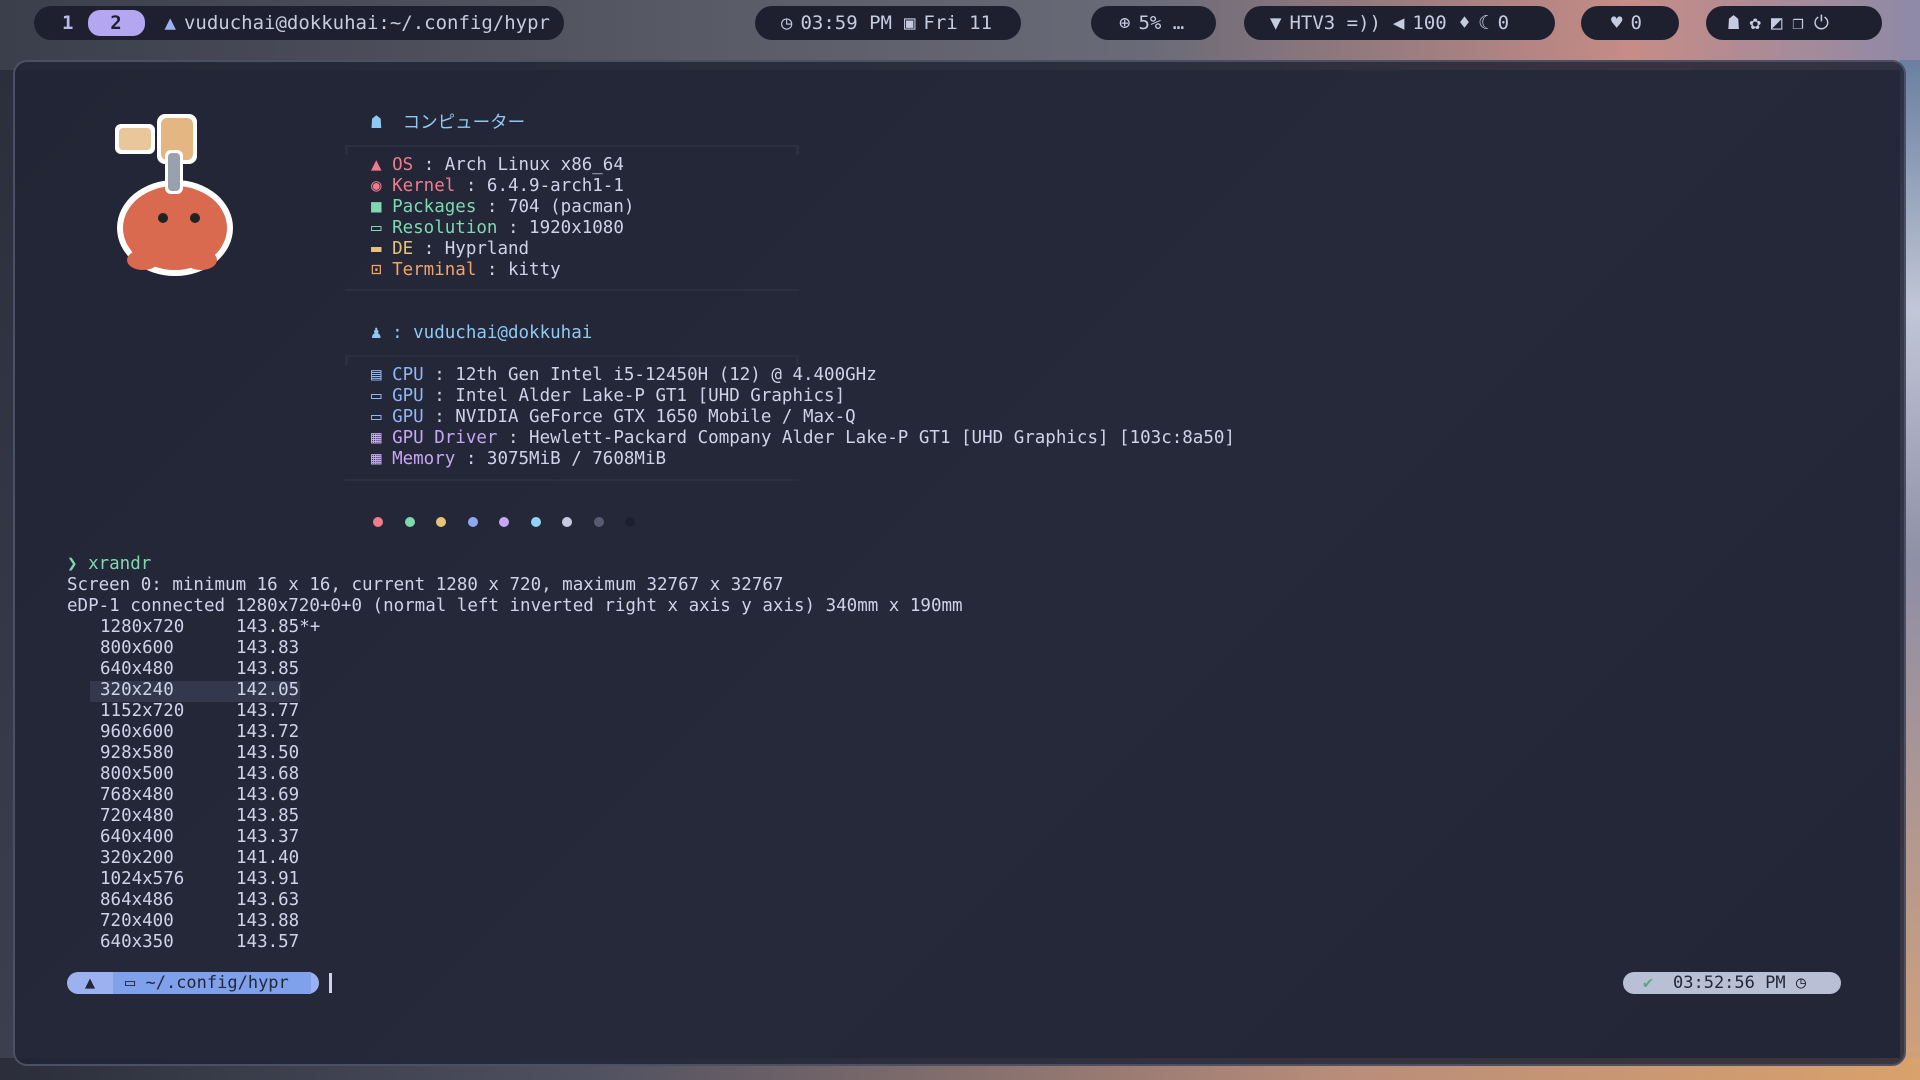  What do you see at coordinates (116, 23) in the screenshot?
I see `workspace-2-active: 2` at bounding box center [116, 23].